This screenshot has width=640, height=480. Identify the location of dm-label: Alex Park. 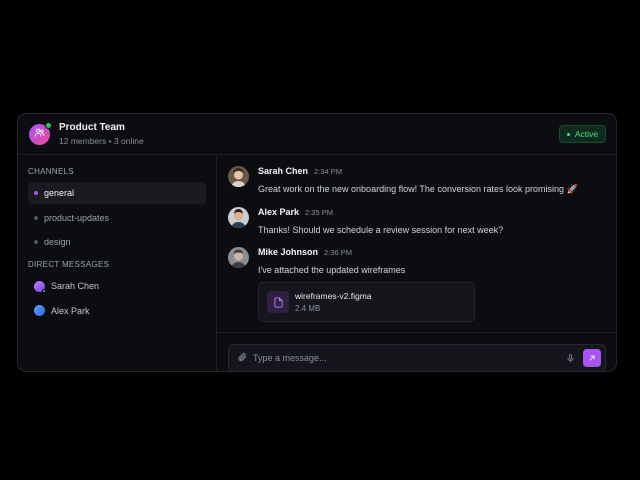
(70, 310).